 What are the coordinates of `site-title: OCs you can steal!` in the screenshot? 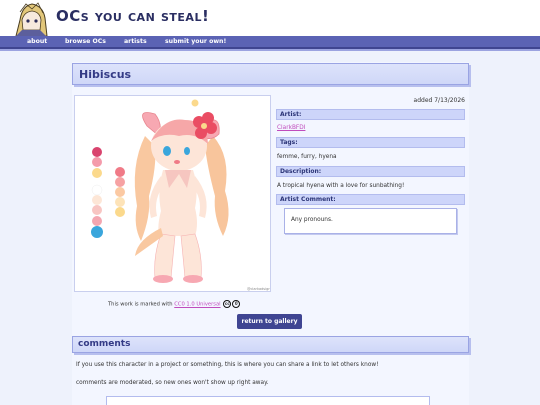 It's located at (132, 16).